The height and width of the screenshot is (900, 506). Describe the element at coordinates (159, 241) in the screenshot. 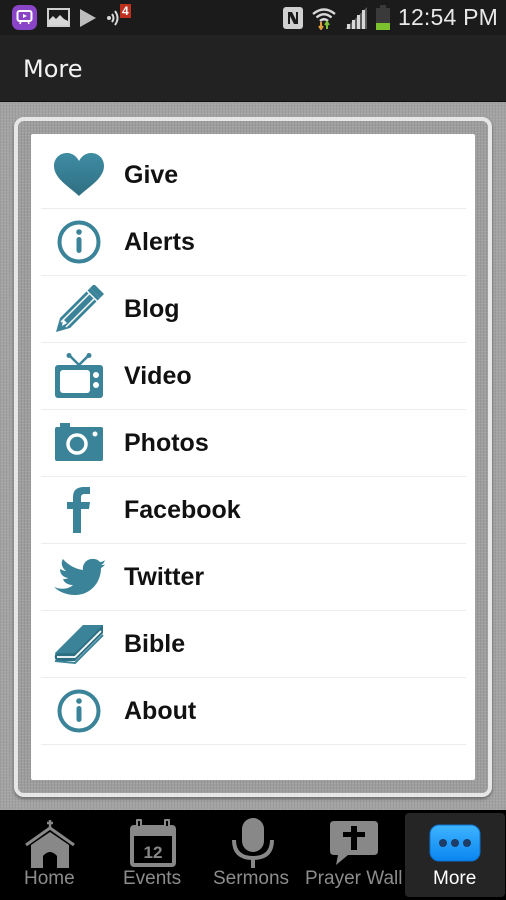

I see `menu-item-label: Alerts` at that location.